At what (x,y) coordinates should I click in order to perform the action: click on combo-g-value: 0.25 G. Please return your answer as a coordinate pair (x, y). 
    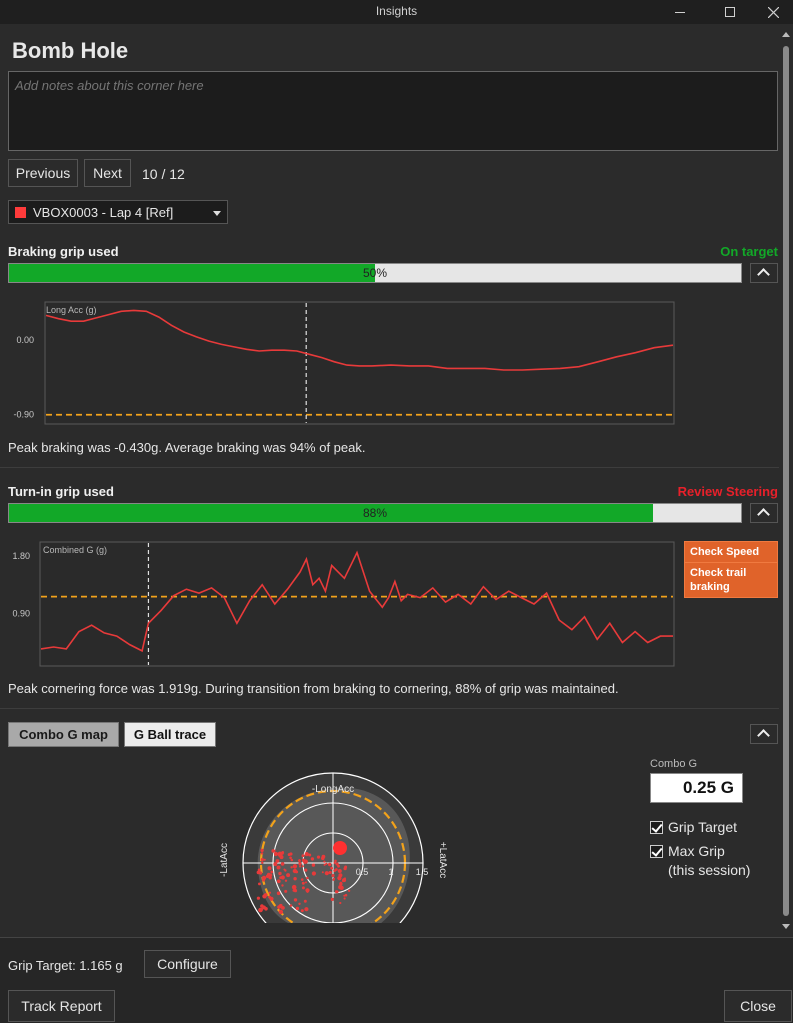
    Looking at the image, I should click on (696, 788).